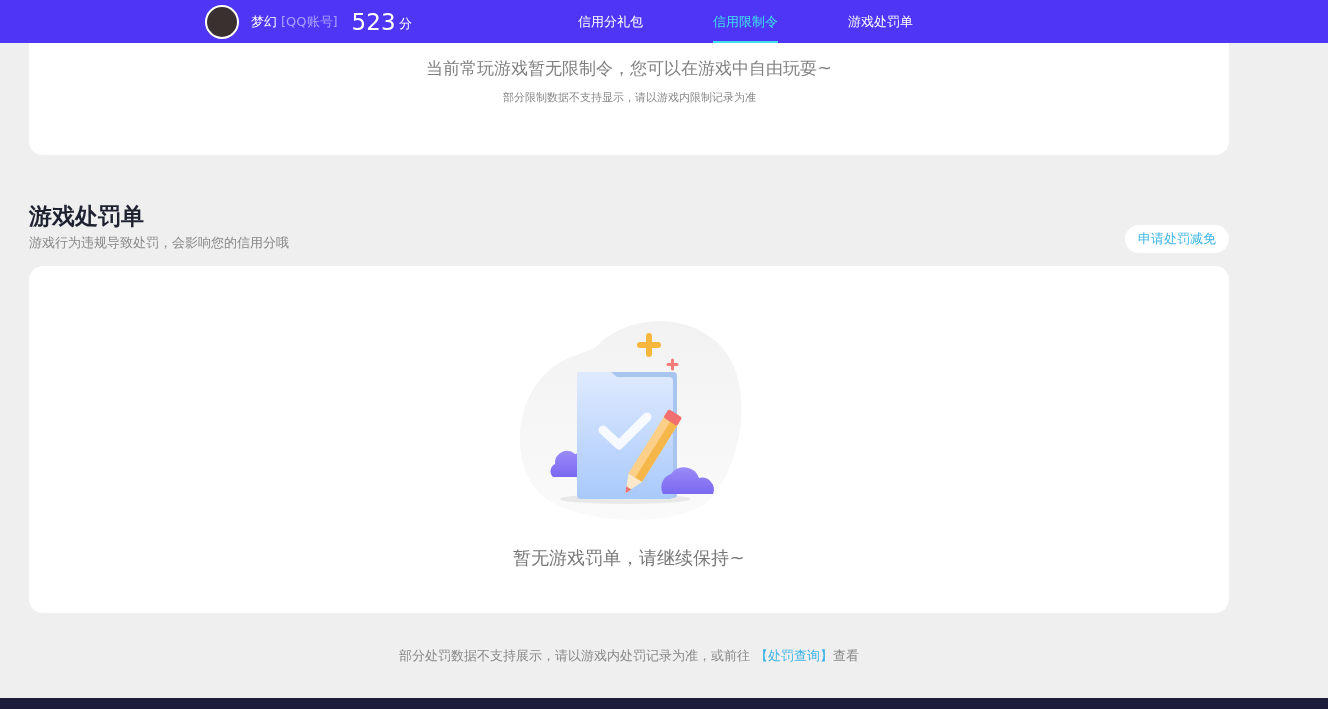 The image size is (1328, 709). What do you see at coordinates (222, 21) in the screenshot?
I see `avatar` at bounding box center [222, 21].